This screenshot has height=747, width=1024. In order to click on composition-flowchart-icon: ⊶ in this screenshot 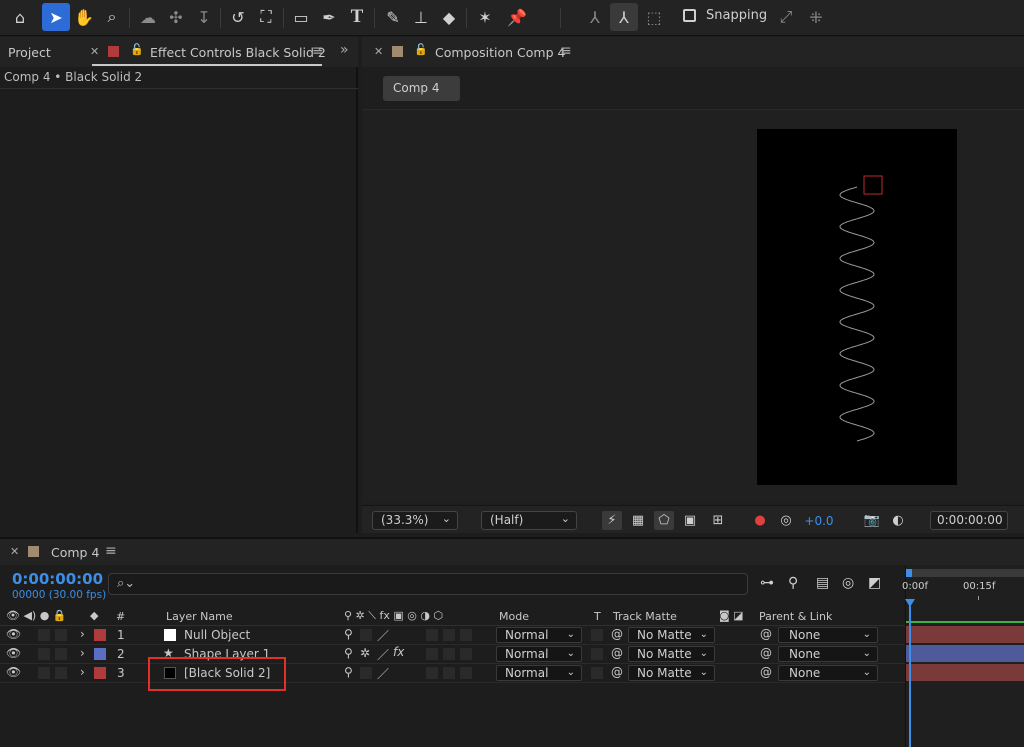, I will do `click(767, 583)`.